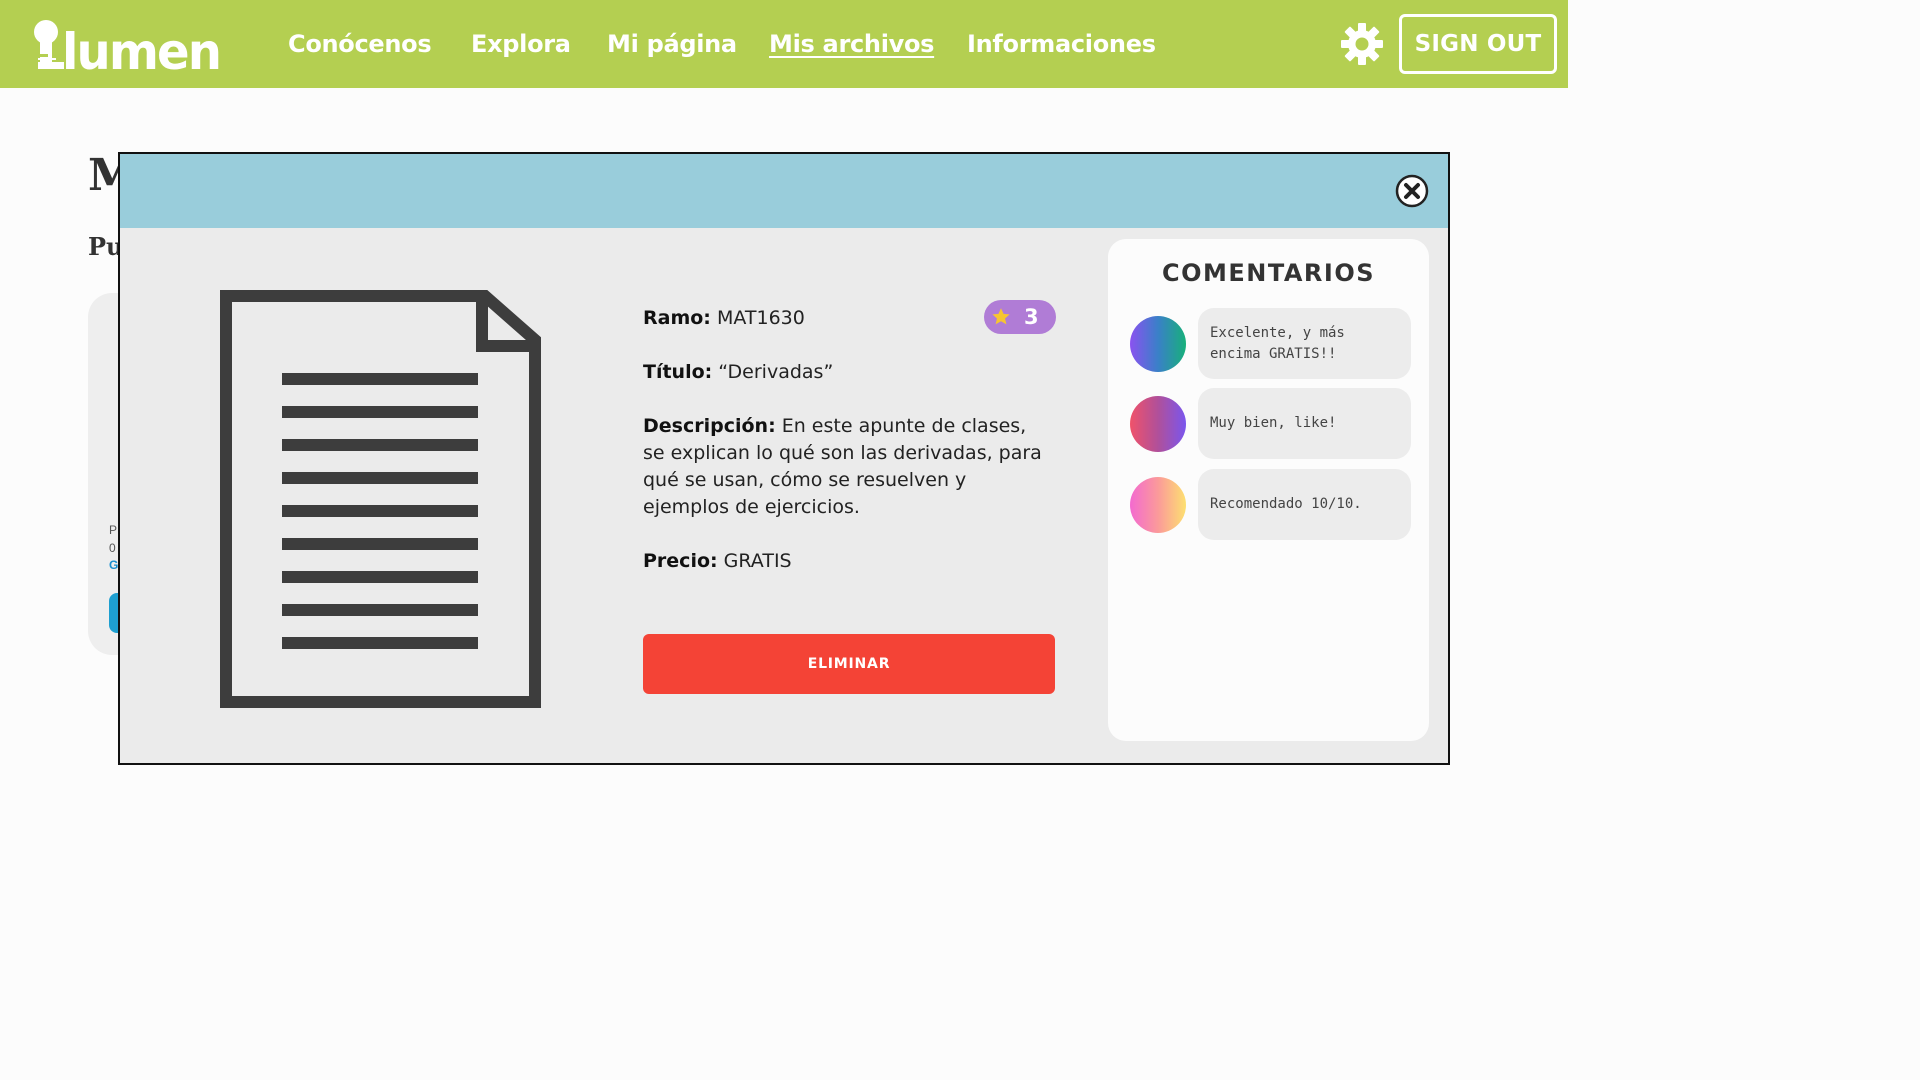 The height and width of the screenshot is (1080, 1920). Describe the element at coordinates (678, 372) in the screenshot. I see `title-label: Título:` at that location.